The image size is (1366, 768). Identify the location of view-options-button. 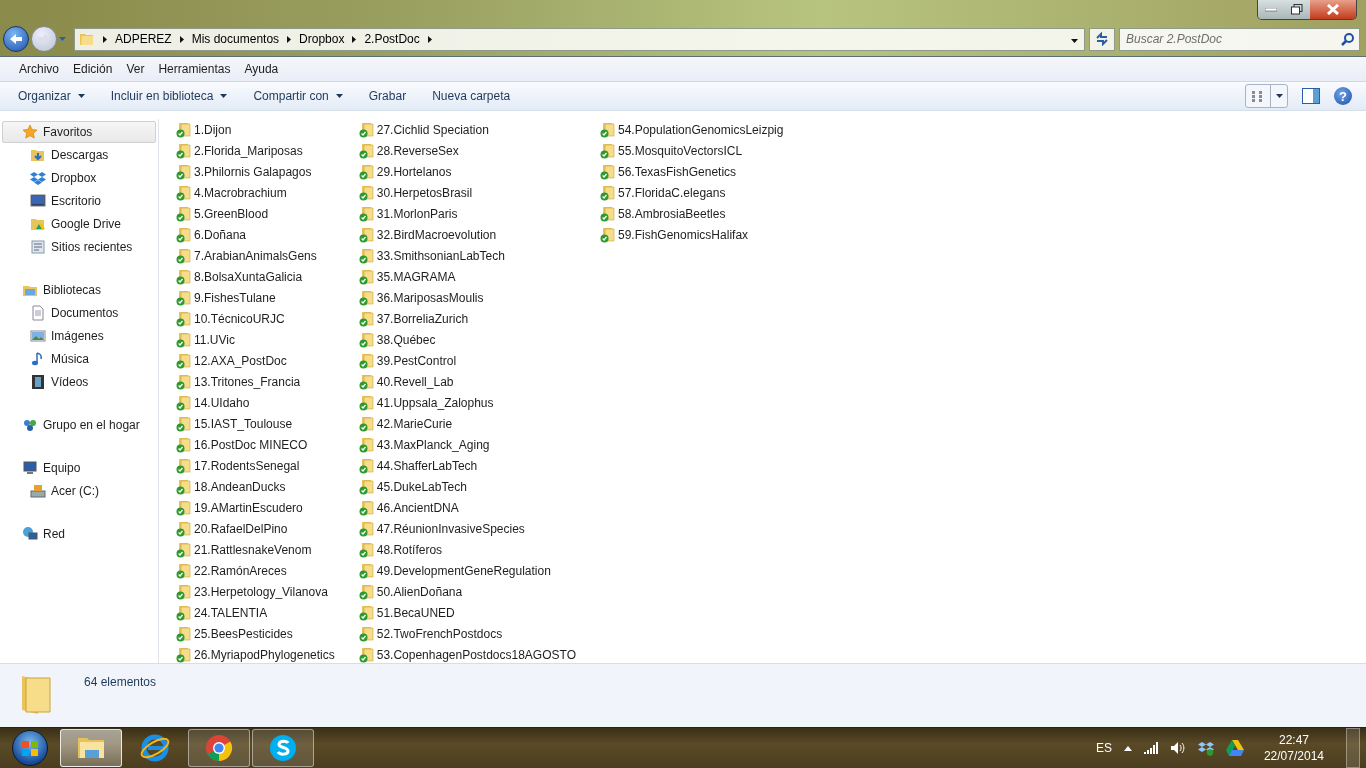
(1266, 96).